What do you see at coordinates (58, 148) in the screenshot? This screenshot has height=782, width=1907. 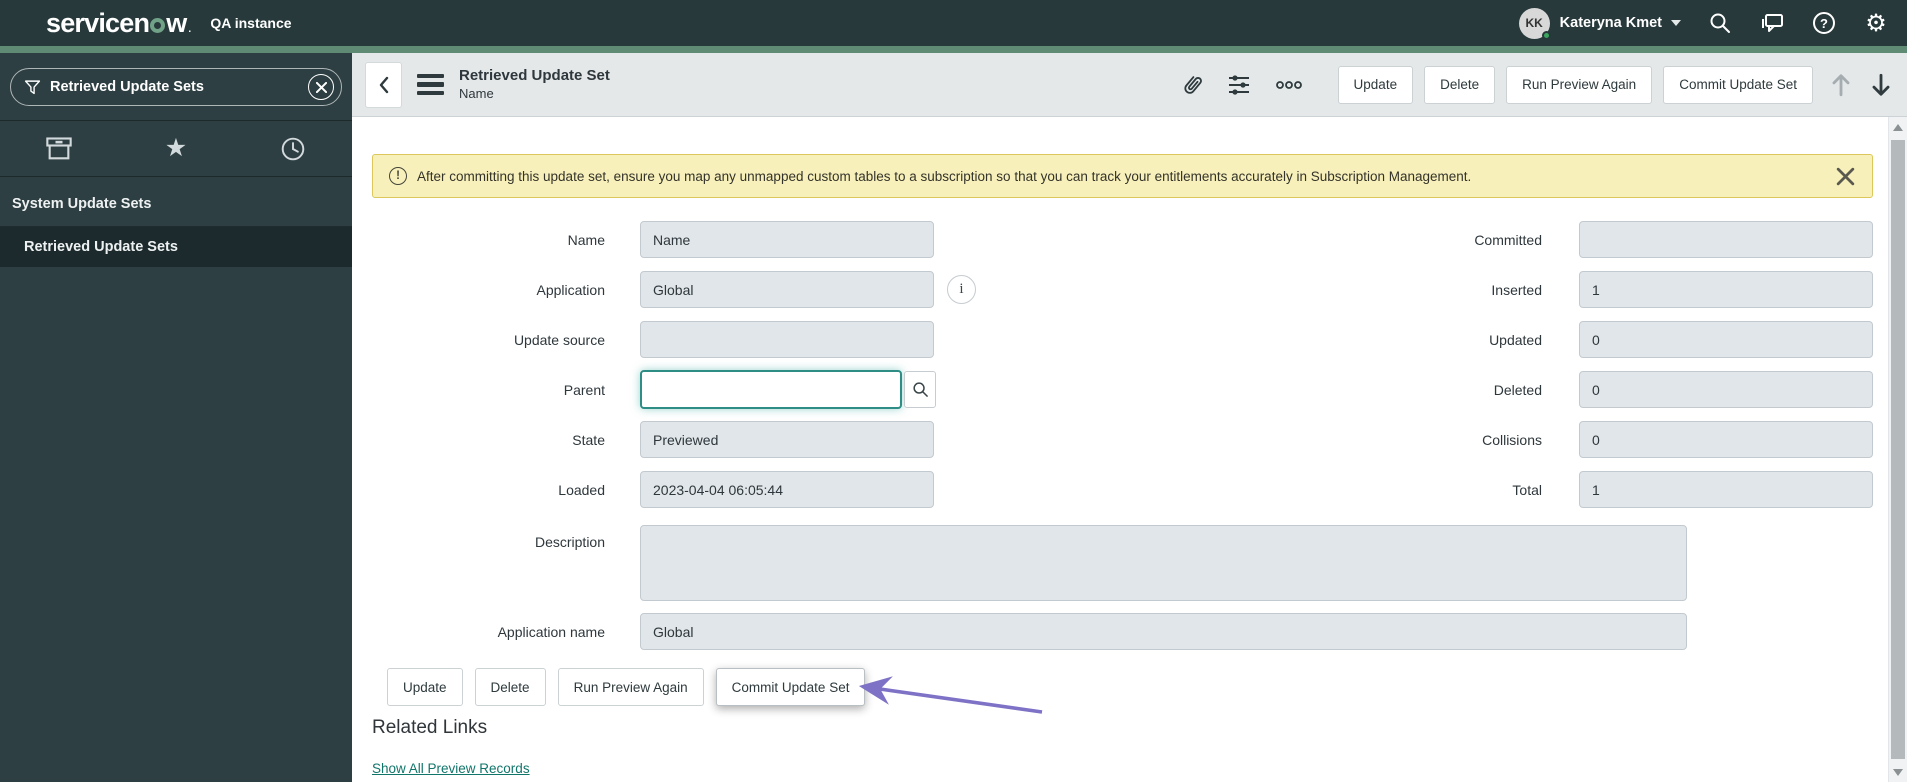 I see `tab-all-applications` at bounding box center [58, 148].